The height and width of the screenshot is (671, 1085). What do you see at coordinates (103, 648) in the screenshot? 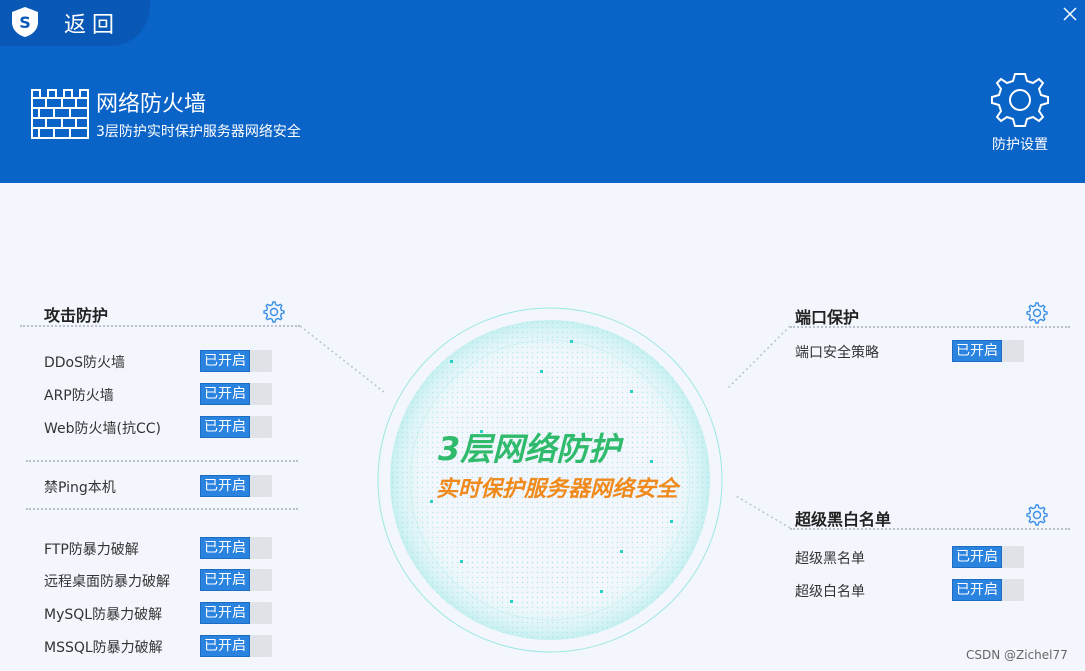
I see `mssql-bruteforce-label: MSSQL防暴力破解` at bounding box center [103, 648].